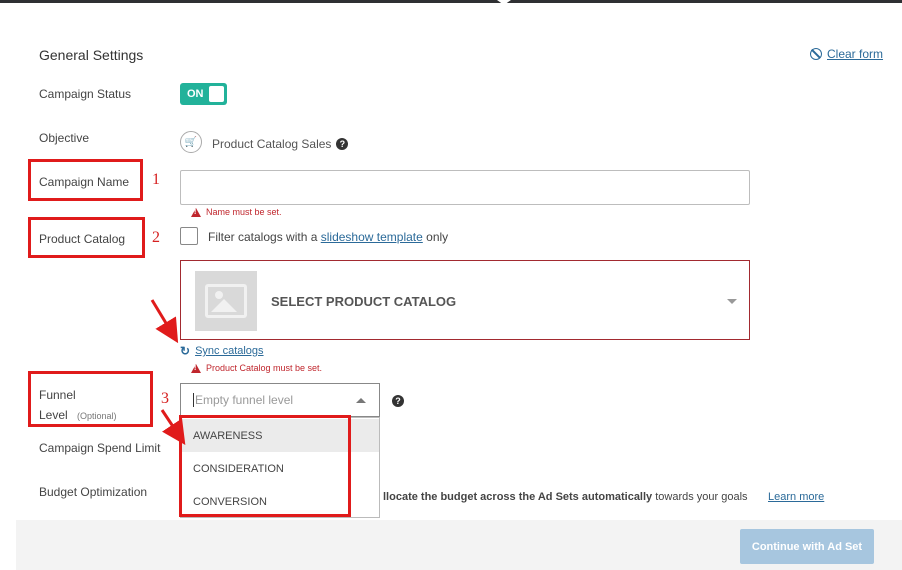 This screenshot has height=570, width=902. Describe the element at coordinates (164, 321) in the screenshot. I see `annotation-arrow-sync` at that location.